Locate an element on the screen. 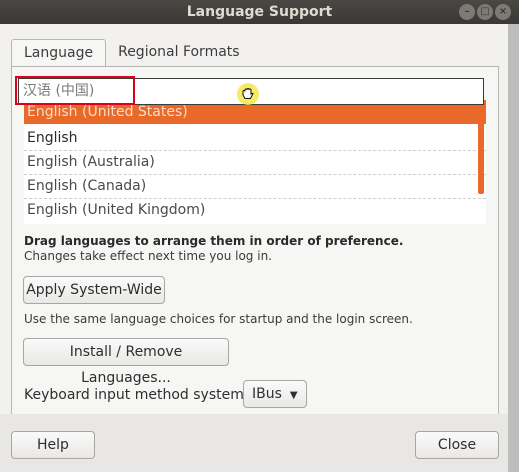 The image size is (519, 472). tab-bar: Language Regional Formats is located at coordinates (131, 53).